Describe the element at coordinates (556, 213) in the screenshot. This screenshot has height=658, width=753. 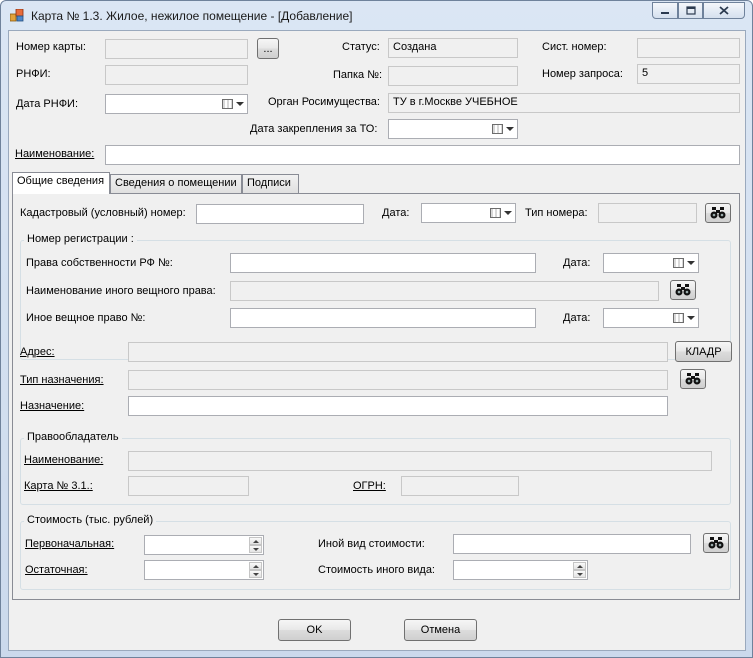
I see `number-type-label: Тип номера:` at that location.